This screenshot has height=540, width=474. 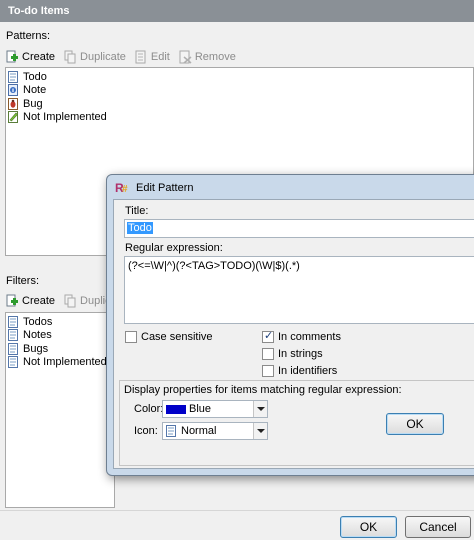 What do you see at coordinates (368, 527) in the screenshot?
I see `ok-button: OK` at bounding box center [368, 527].